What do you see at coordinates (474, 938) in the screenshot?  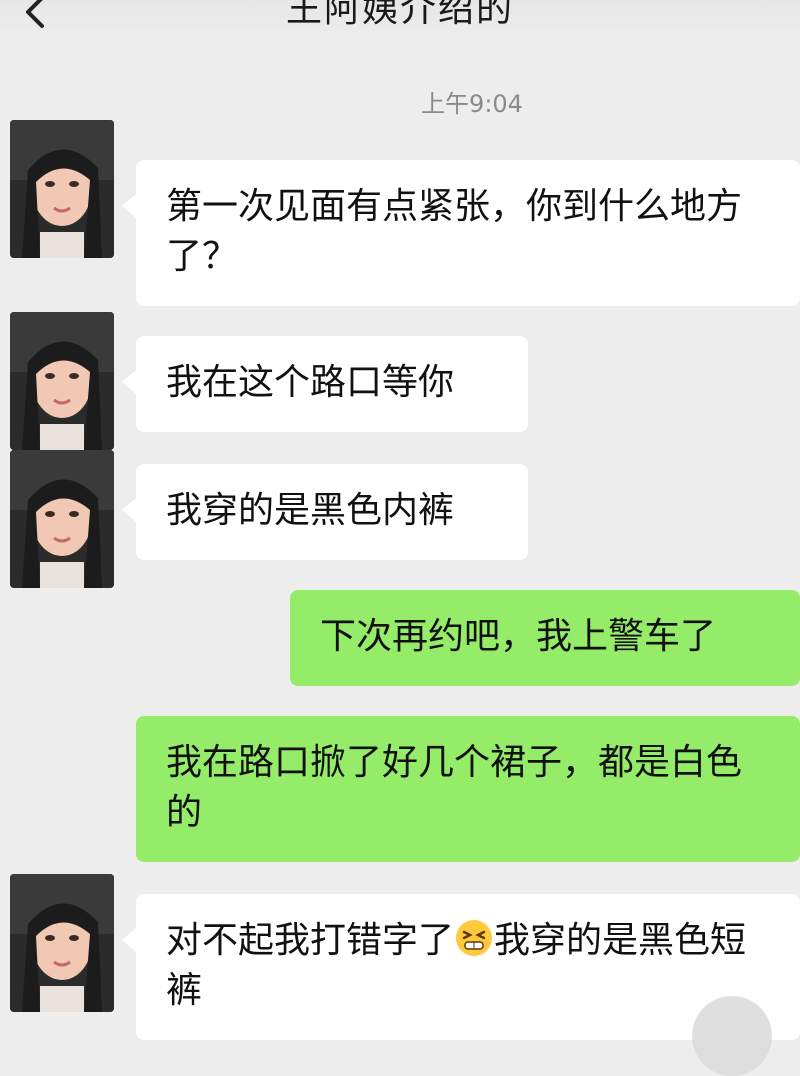 I see `grimace-emoji-icon` at bounding box center [474, 938].